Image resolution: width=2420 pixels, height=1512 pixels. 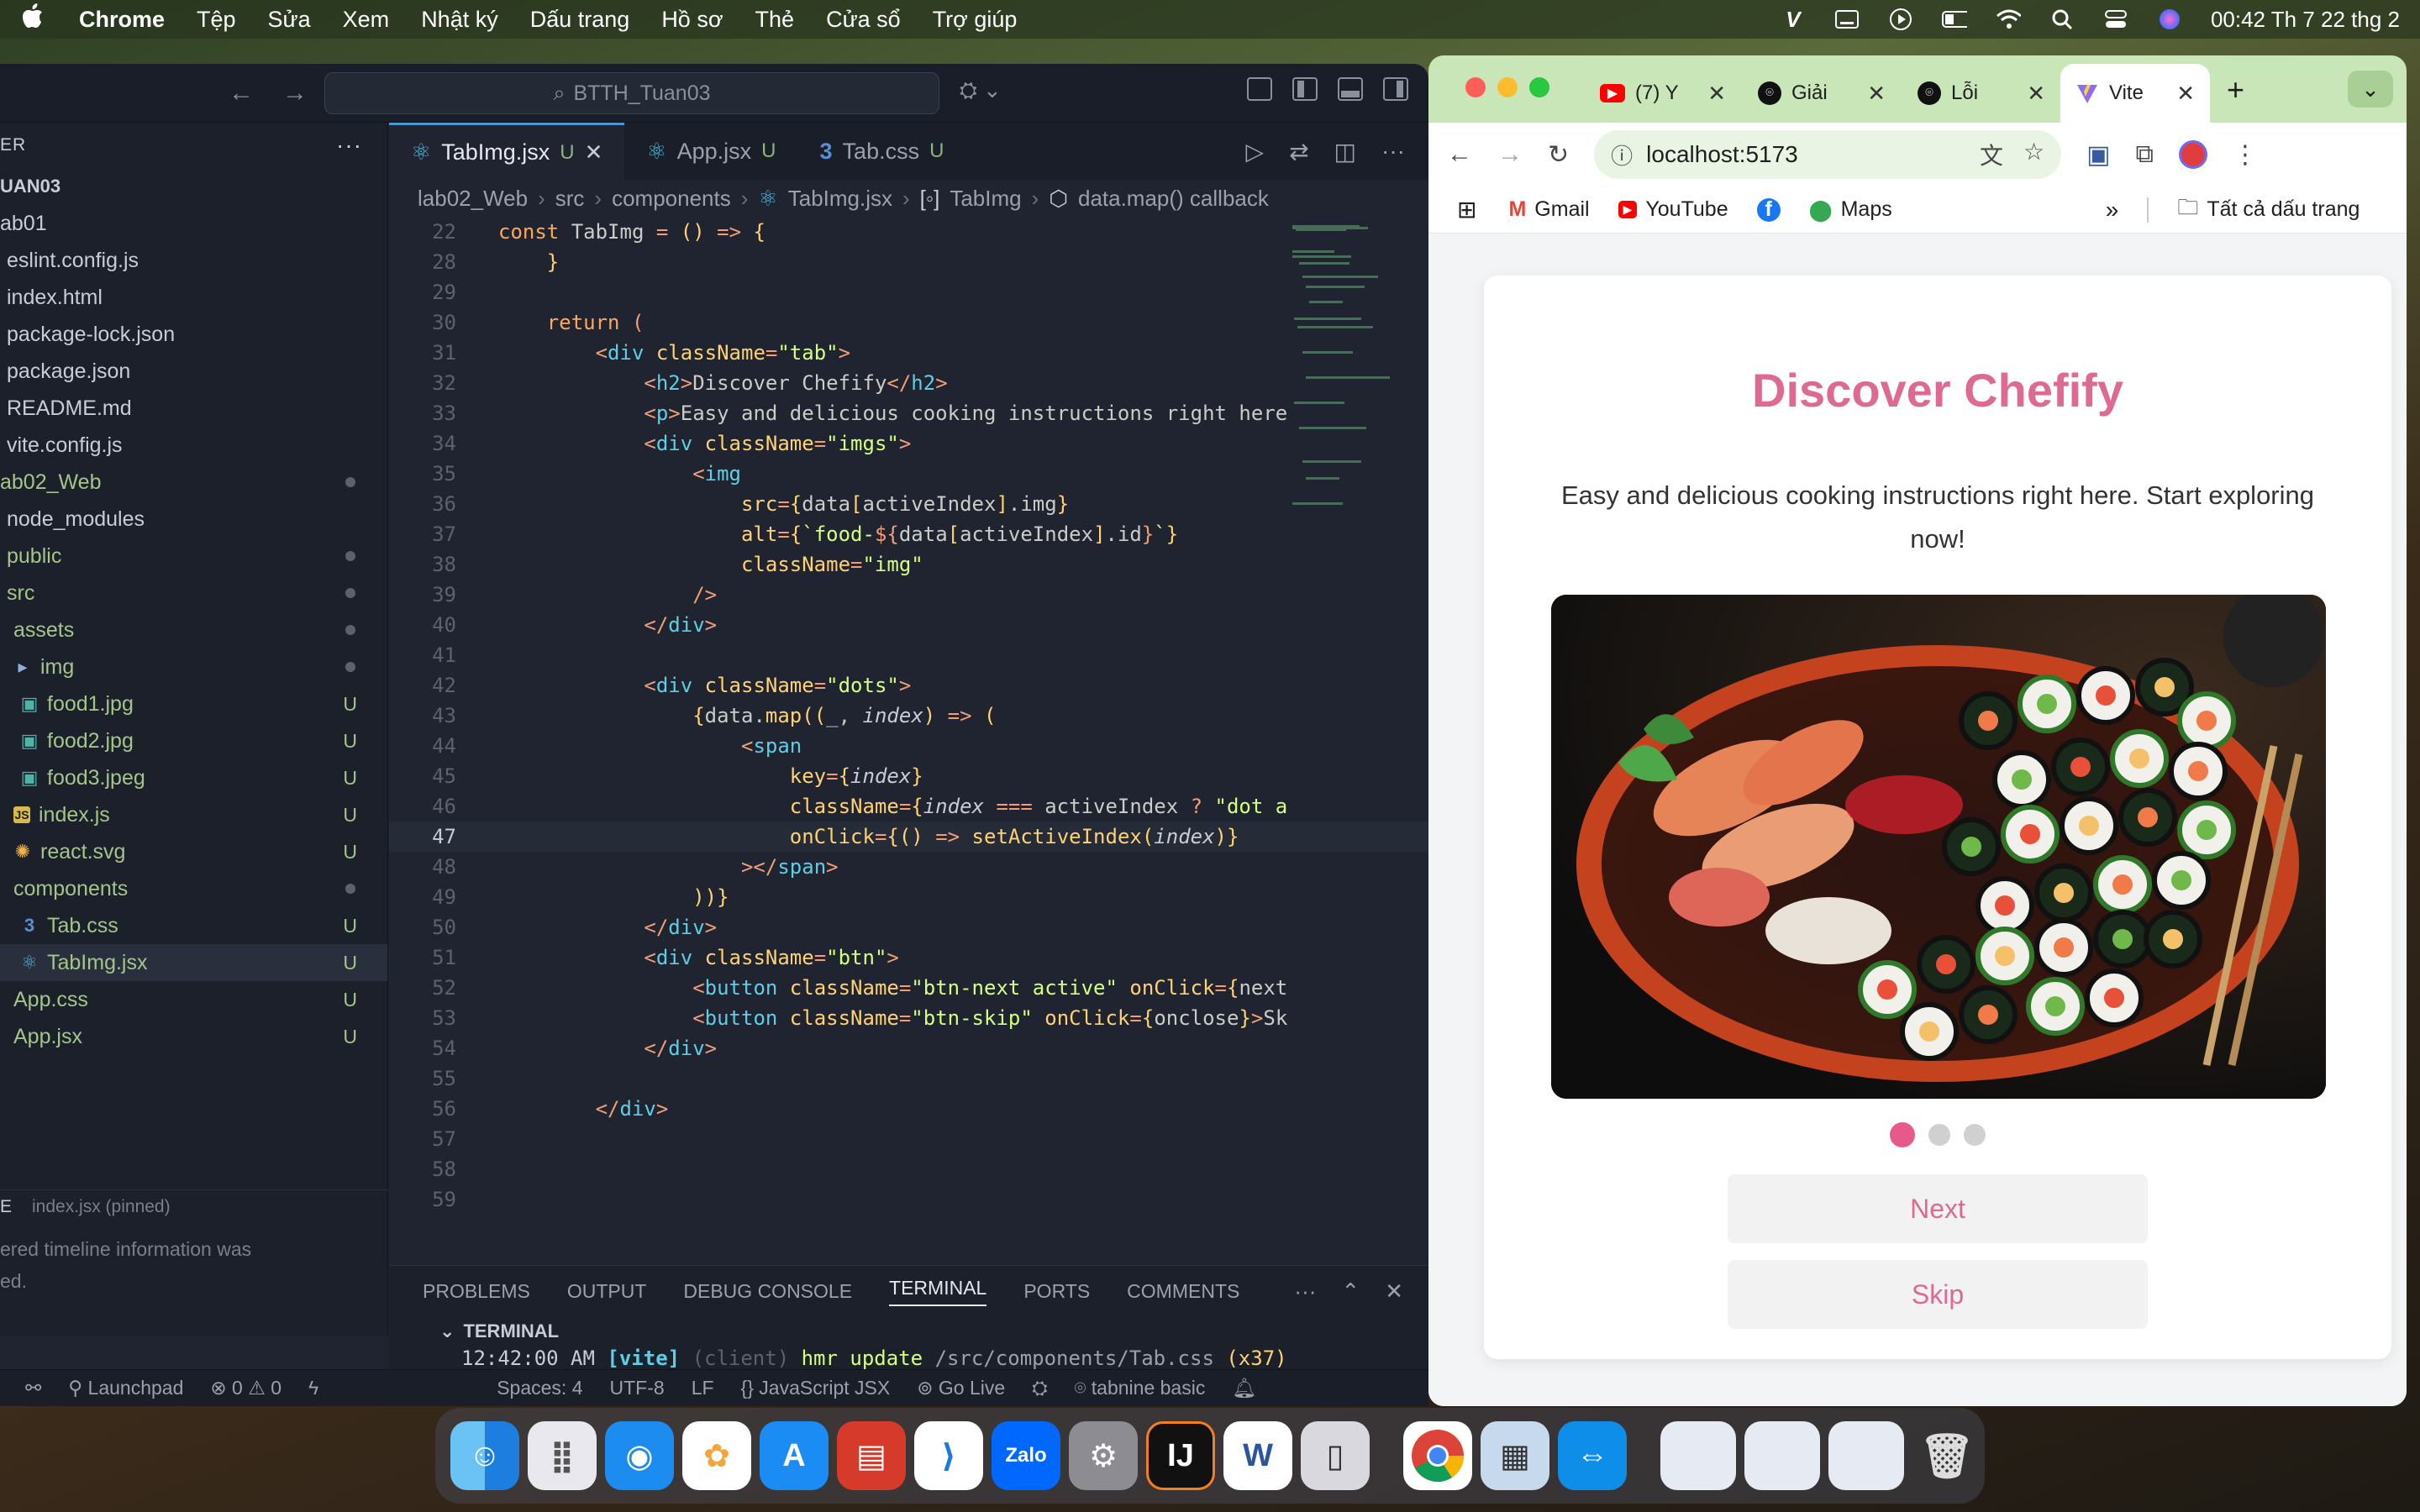 What do you see at coordinates (1768, 209) in the screenshot?
I see `bookmark-facebook: f` at bounding box center [1768, 209].